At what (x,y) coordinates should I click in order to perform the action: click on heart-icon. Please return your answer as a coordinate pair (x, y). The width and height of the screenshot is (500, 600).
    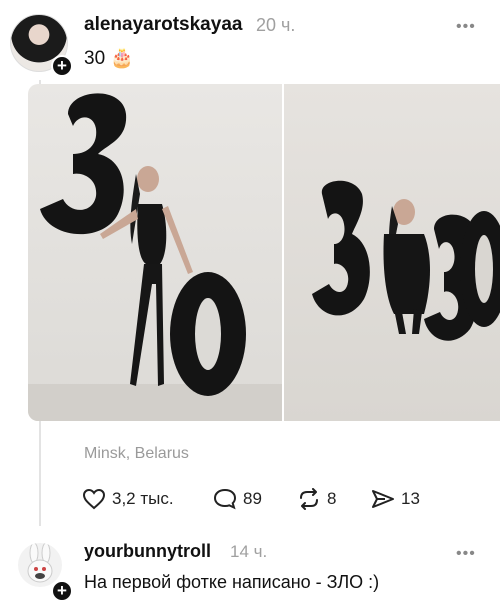
    Looking at the image, I should click on (94, 499).